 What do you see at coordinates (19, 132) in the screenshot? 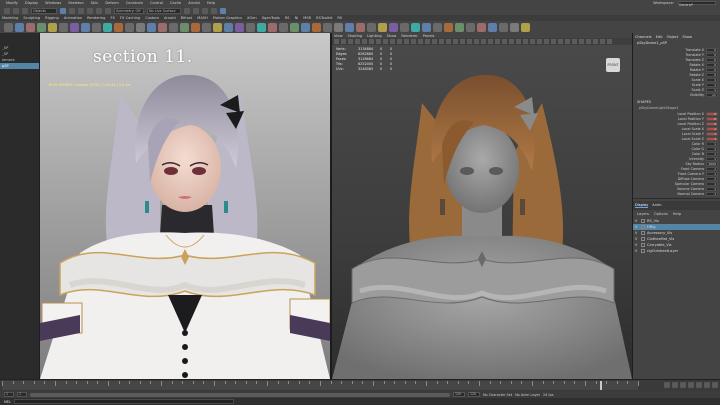
I see `outliner-item` at bounding box center [19, 132].